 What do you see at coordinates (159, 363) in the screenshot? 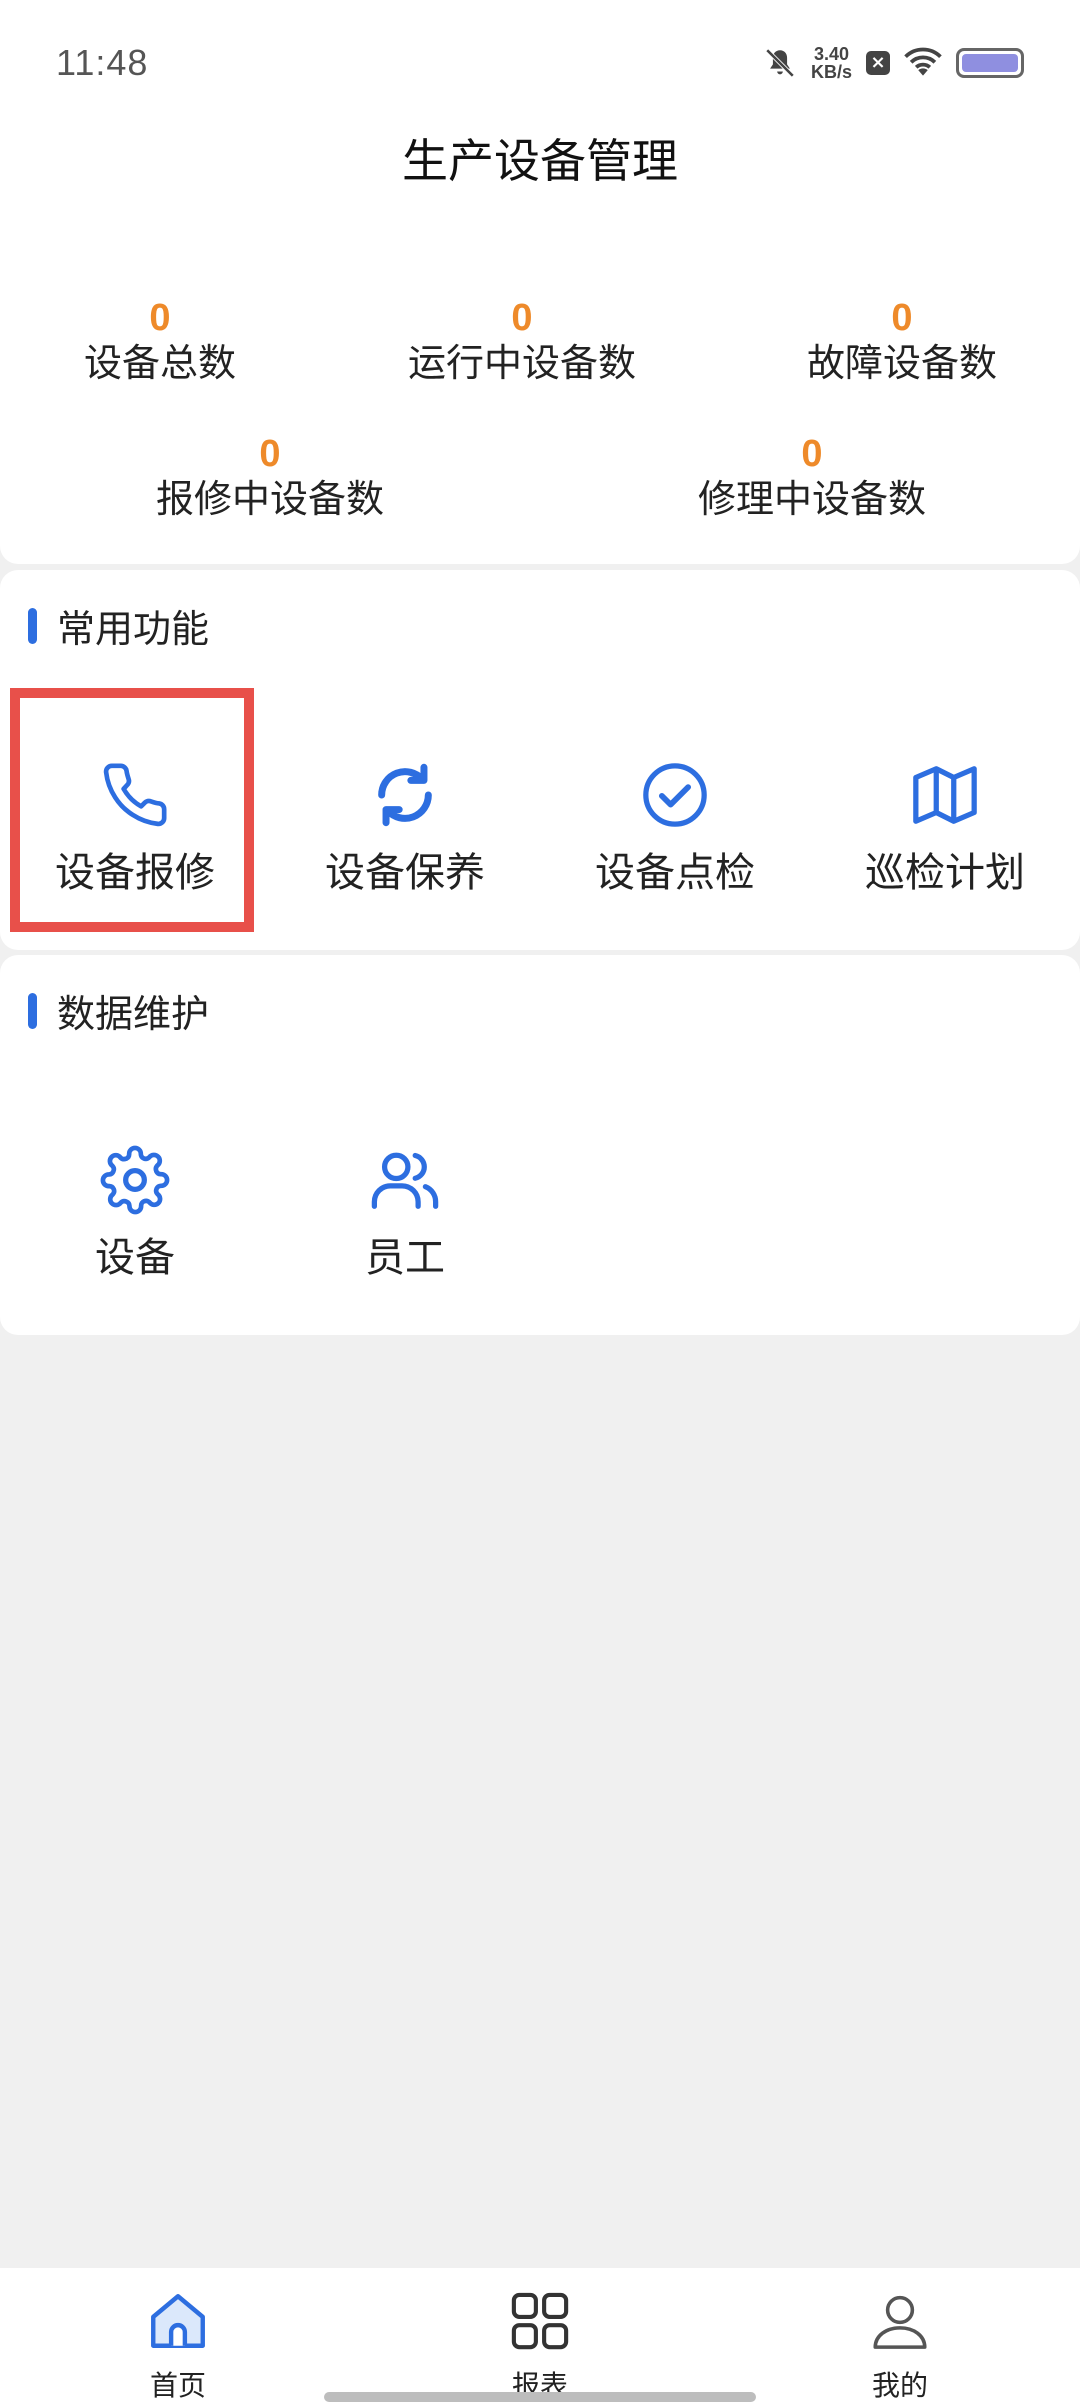
I see `stat-label: 设备总数` at bounding box center [159, 363].